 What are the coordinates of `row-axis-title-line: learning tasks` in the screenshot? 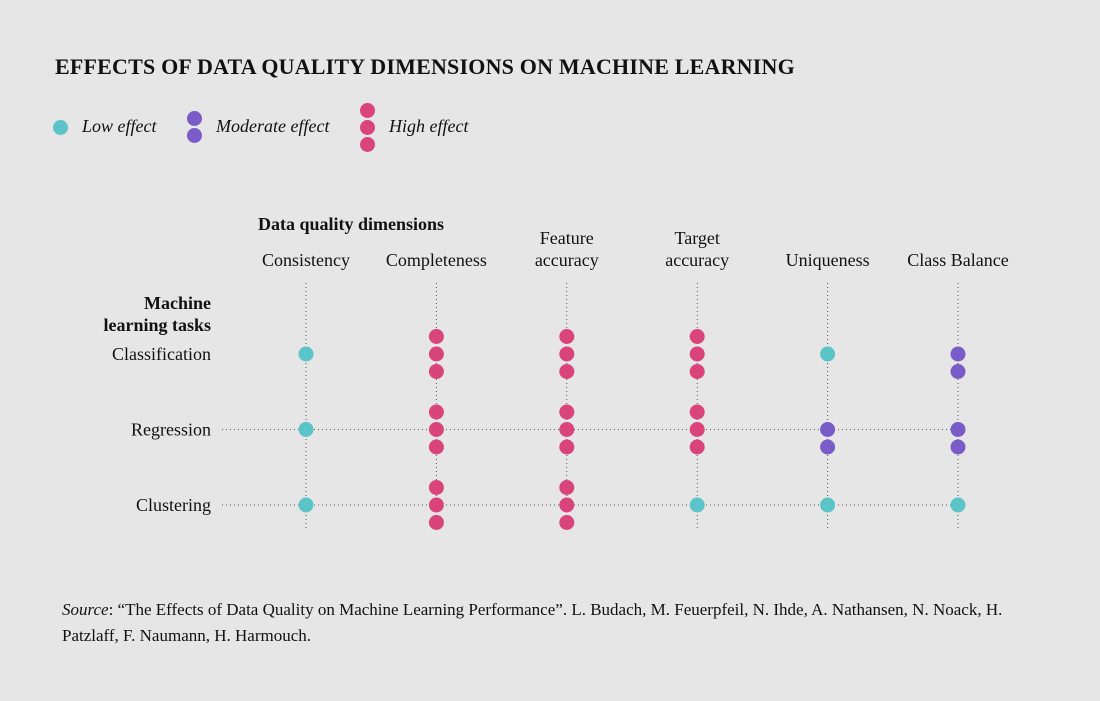 It's located at (157, 325).